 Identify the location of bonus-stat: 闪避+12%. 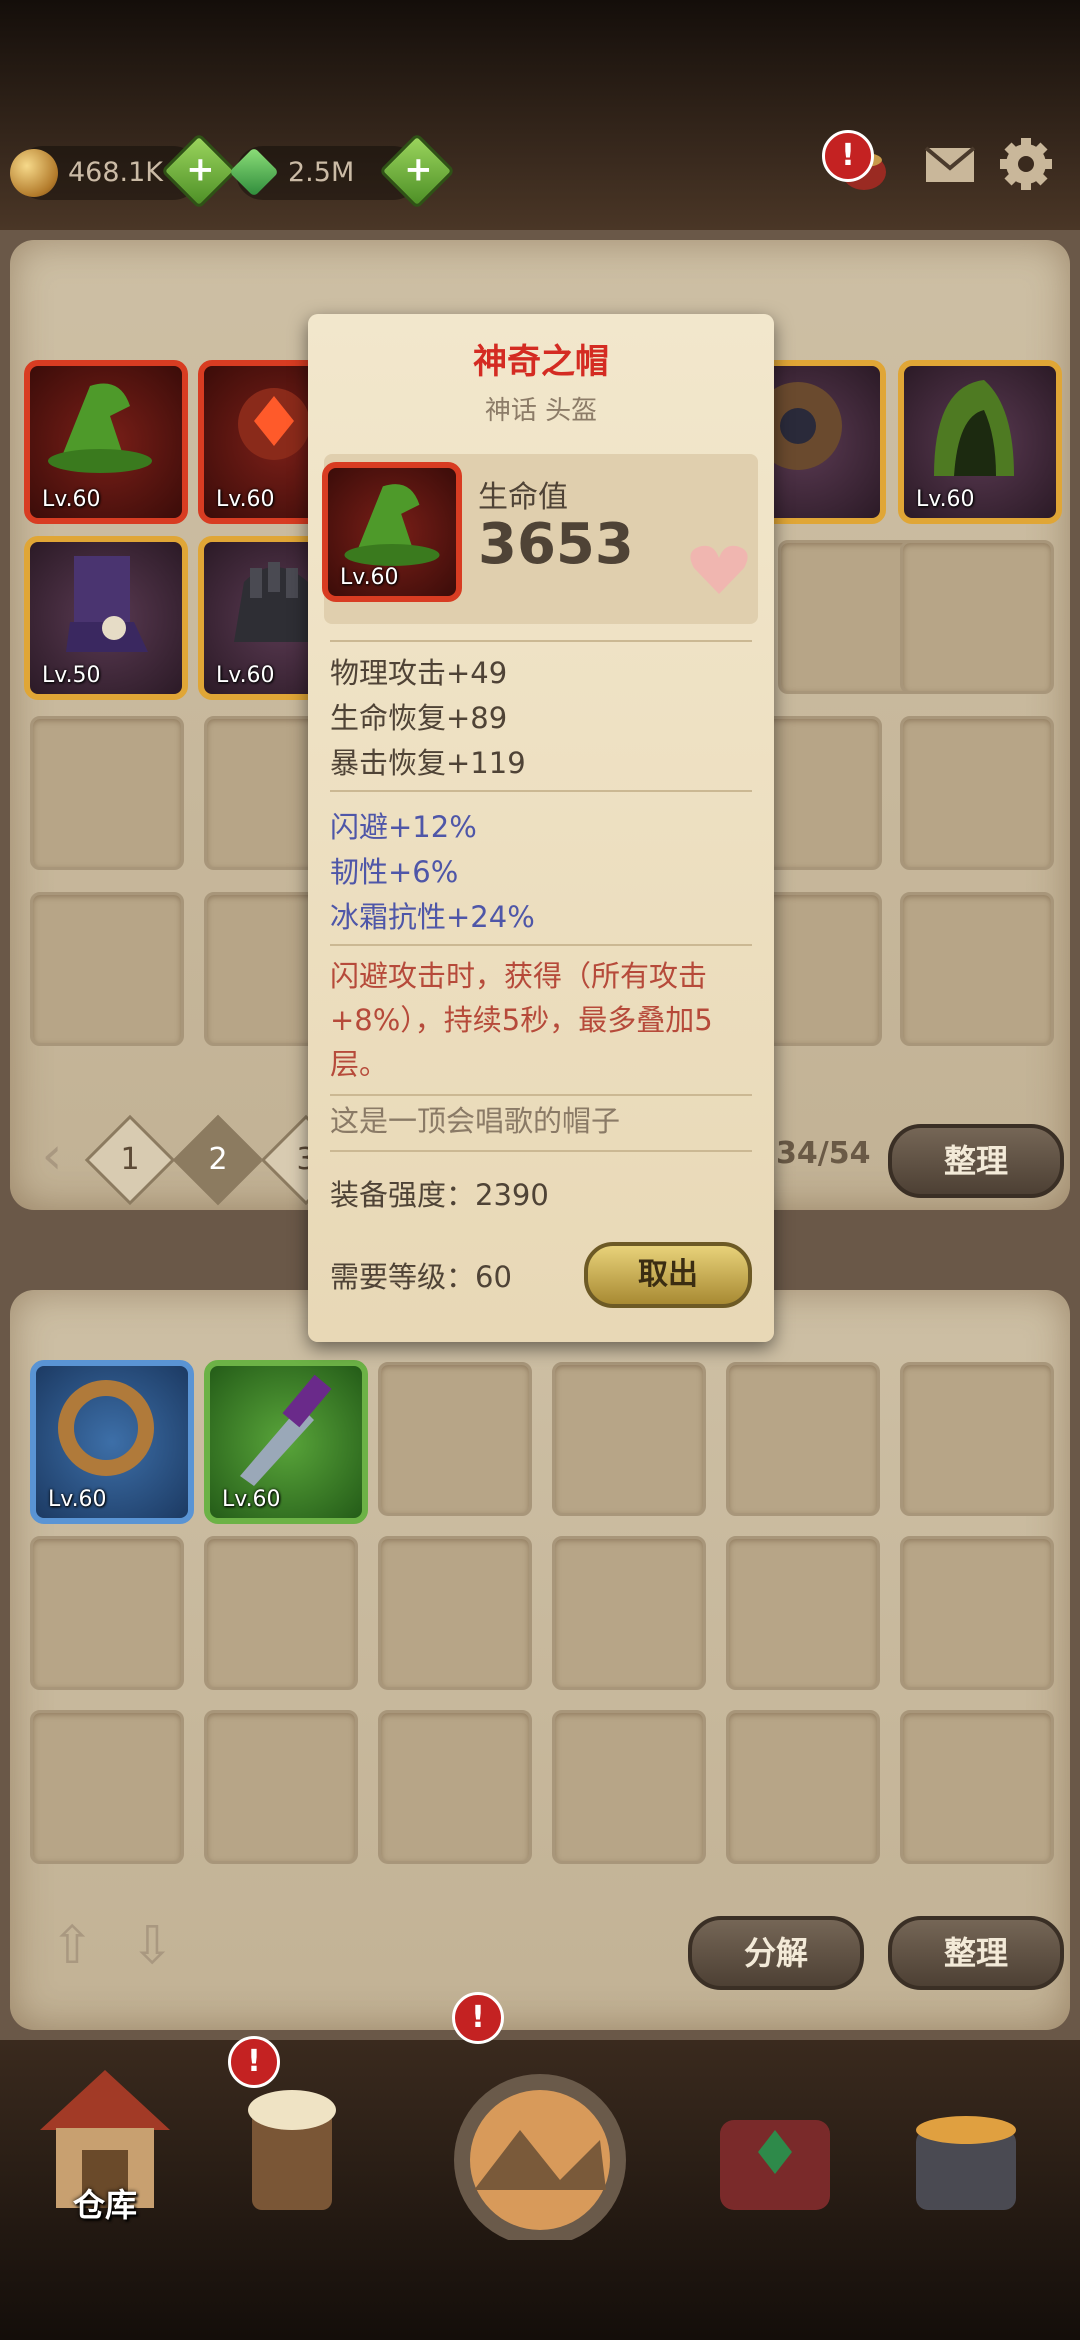
(403, 827).